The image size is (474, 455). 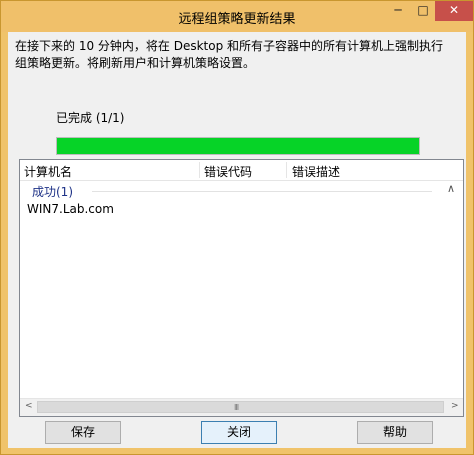 What do you see at coordinates (237, 16) in the screenshot?
I see `title-bar: 远程组策略更新结果 ─ □ ✕` at bounding box center [237, 16].